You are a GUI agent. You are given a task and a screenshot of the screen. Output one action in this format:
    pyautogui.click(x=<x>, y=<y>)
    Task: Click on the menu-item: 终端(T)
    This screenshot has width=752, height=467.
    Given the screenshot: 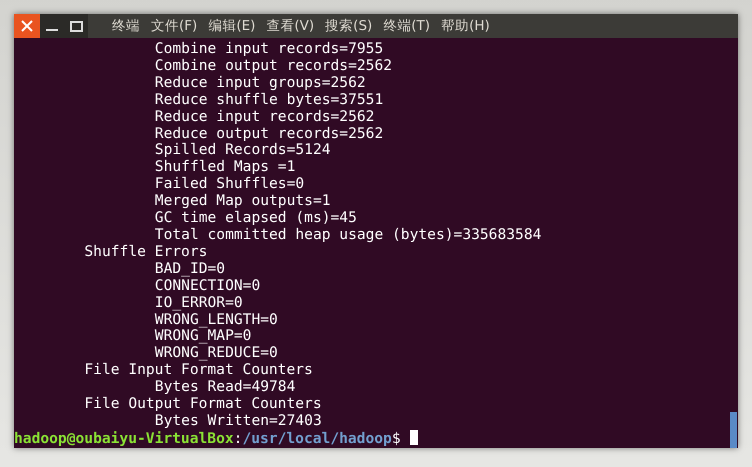 What is the action you would take?
    pyautogui.click(x=406, y=26)
    